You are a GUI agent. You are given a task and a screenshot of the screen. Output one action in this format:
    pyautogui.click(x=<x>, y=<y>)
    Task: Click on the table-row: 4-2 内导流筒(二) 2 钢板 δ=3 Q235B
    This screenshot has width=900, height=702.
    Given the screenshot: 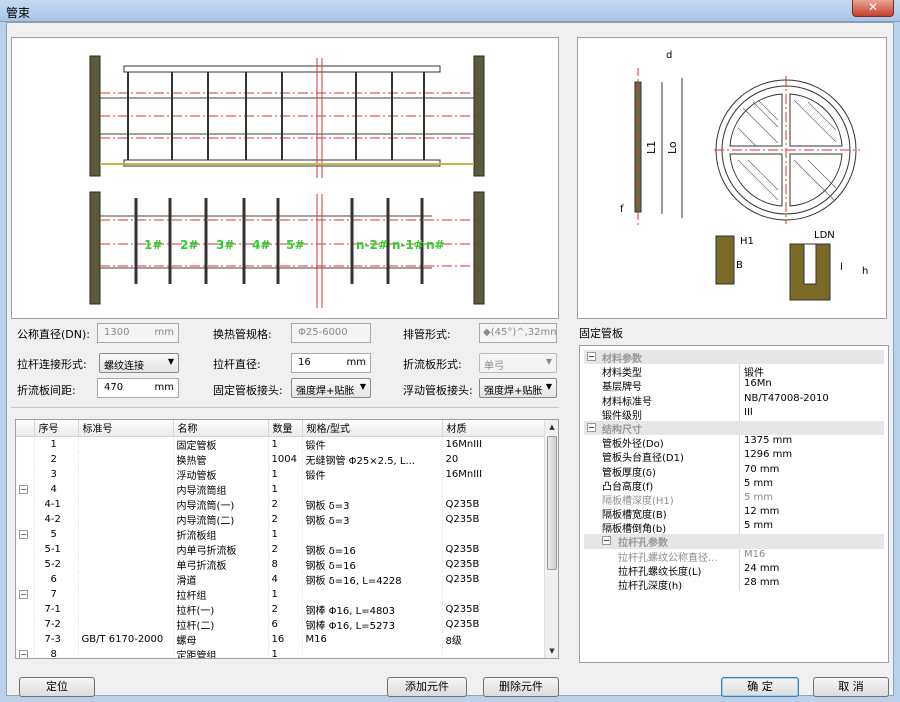 What is the action you would take?
    pyautogui.click(x=280, y=519)
    